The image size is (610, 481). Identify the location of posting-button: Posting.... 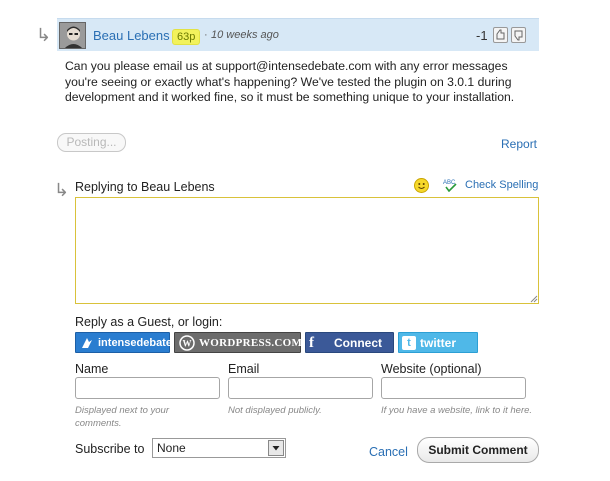
(91, 142).